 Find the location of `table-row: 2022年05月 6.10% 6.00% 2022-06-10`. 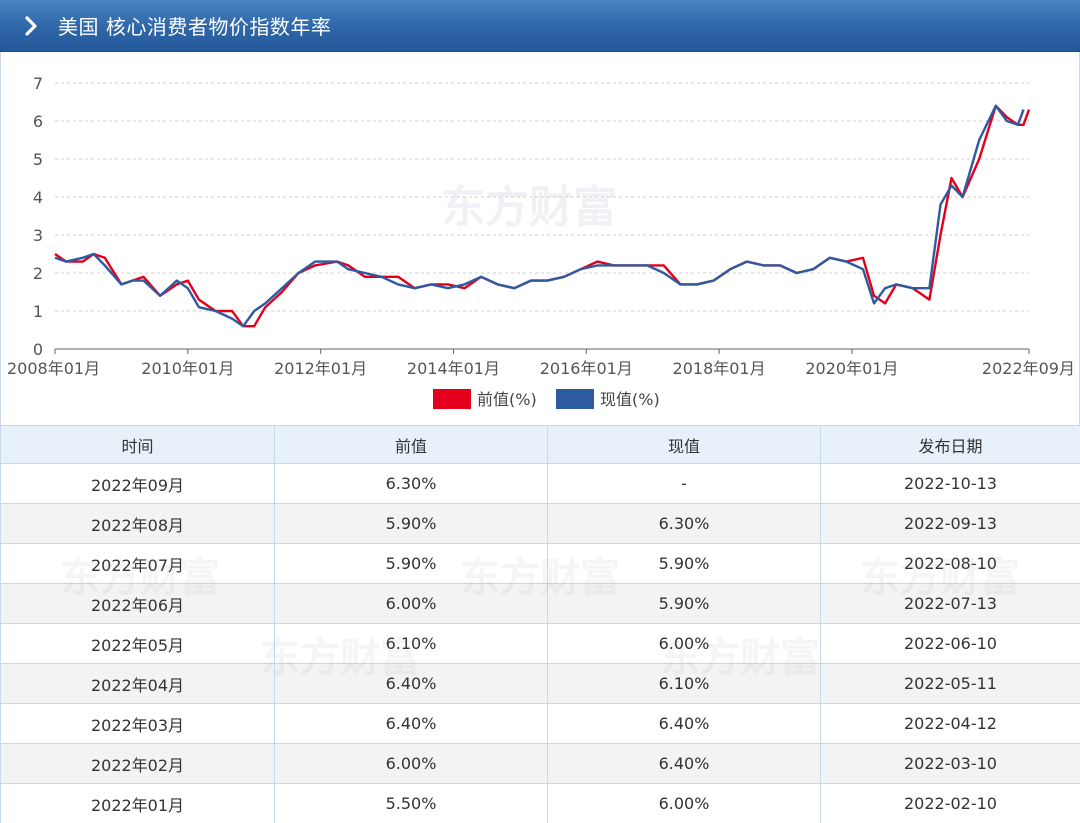

table-row: 2022年05月 6.10% 6.00% 2022-06-10 is located at coordinates (540, 643).